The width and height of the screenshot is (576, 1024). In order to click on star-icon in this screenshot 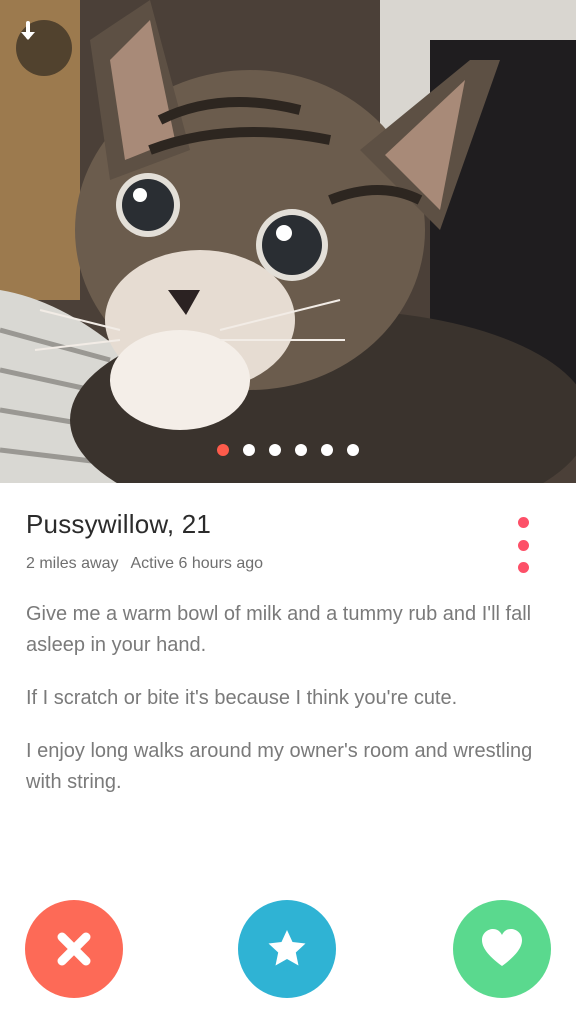, I will do `click(287, 951)`.